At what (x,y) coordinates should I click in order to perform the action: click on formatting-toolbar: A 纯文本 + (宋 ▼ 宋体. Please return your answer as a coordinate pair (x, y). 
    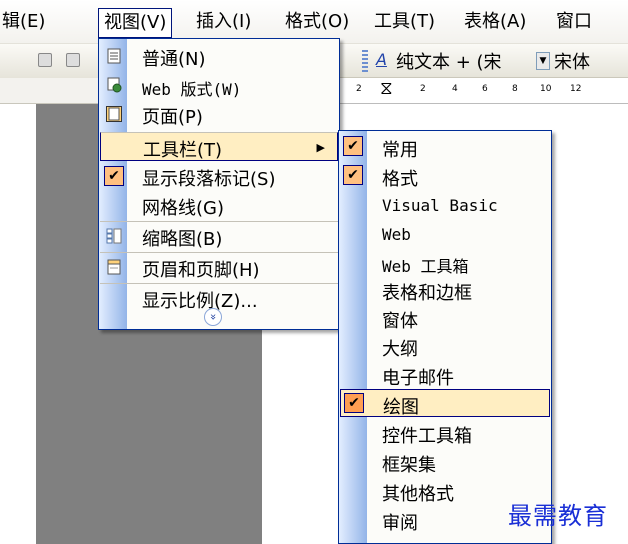
    Looking at the image, I should click on (484, 61).